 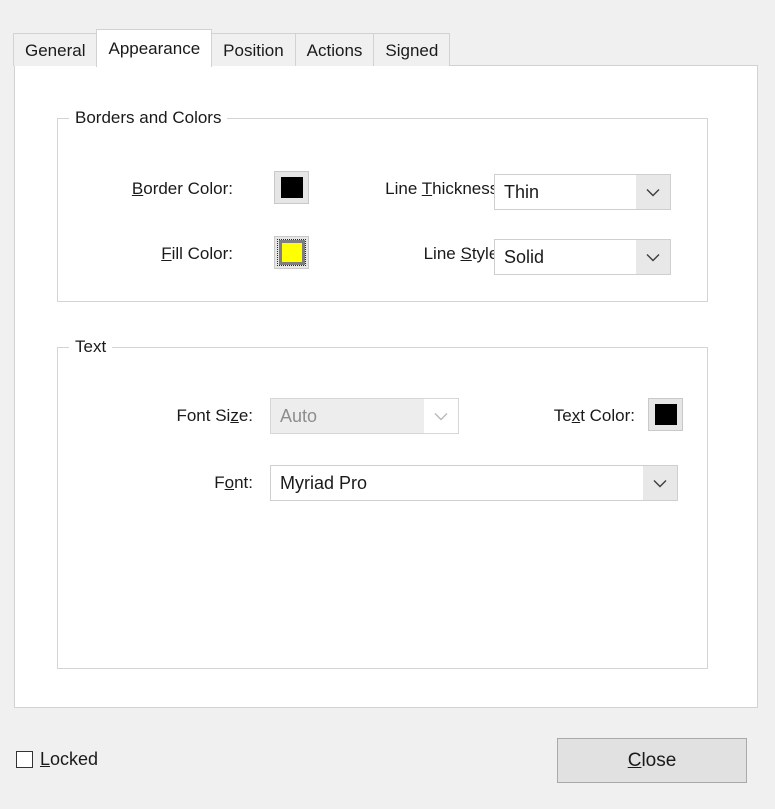 What do you see at coordinates (69, 759) in the screenshot?
I see `locked-label: Locked` at bounding box center [69, 759].